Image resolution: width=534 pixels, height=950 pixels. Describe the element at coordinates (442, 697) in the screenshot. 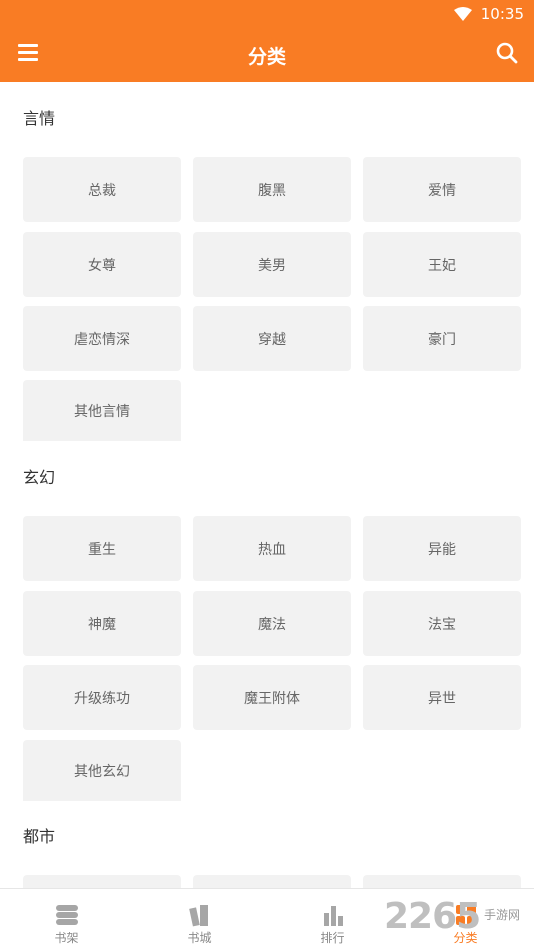

I see `tag: 异世` at that location.